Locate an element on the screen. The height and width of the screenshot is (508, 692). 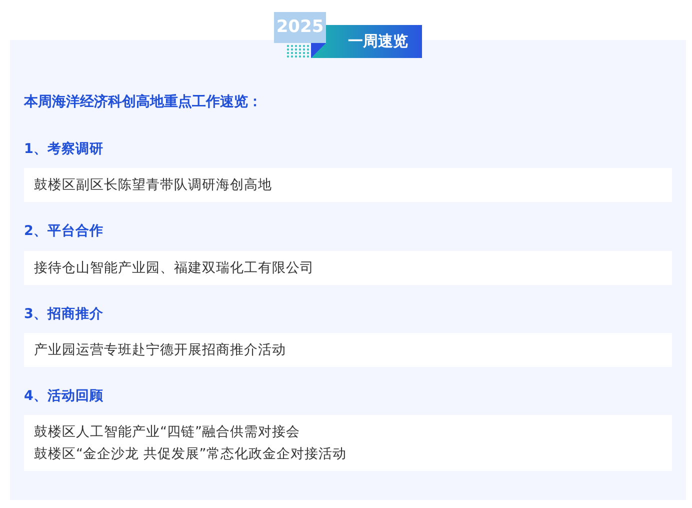
item-text: 鼓楼区“金企沙龙 共促发展”常态化政金企对接活动 is located at coordinates (191, 454).